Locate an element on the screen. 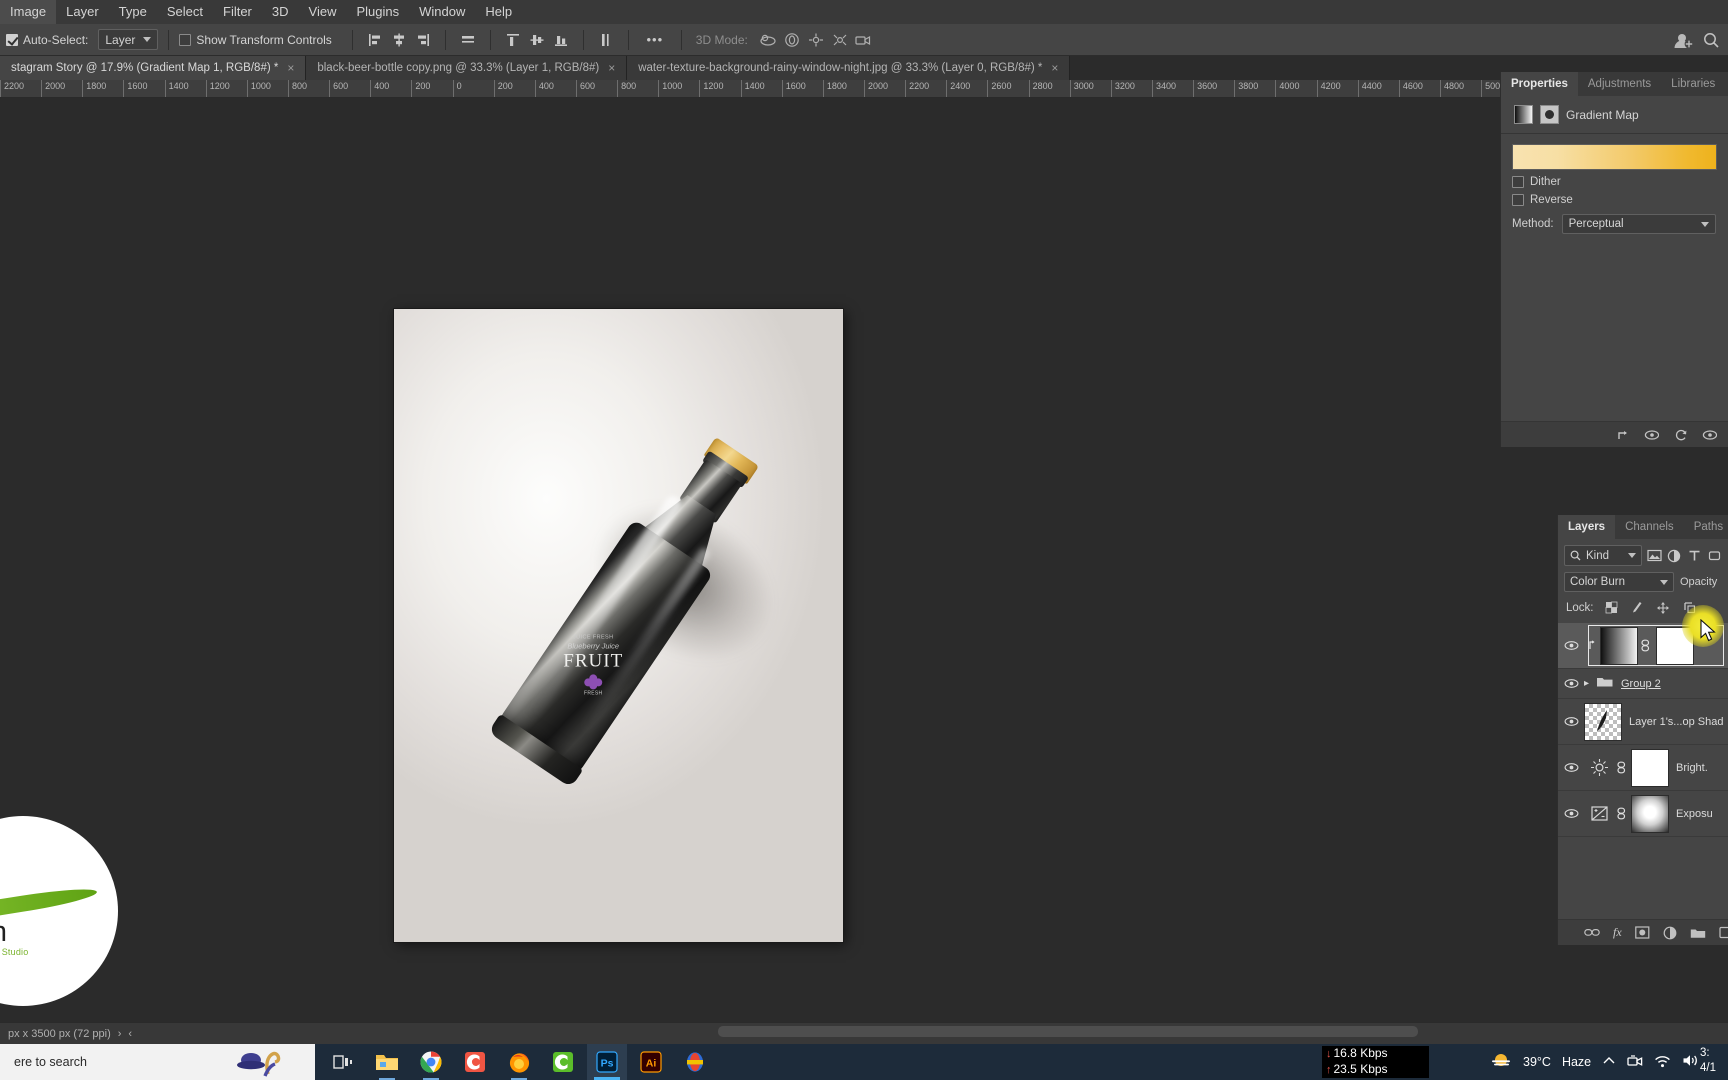 The image size is (1728, 1080). add-layer-style-icon: fx is located at coordinates (1617, 933).